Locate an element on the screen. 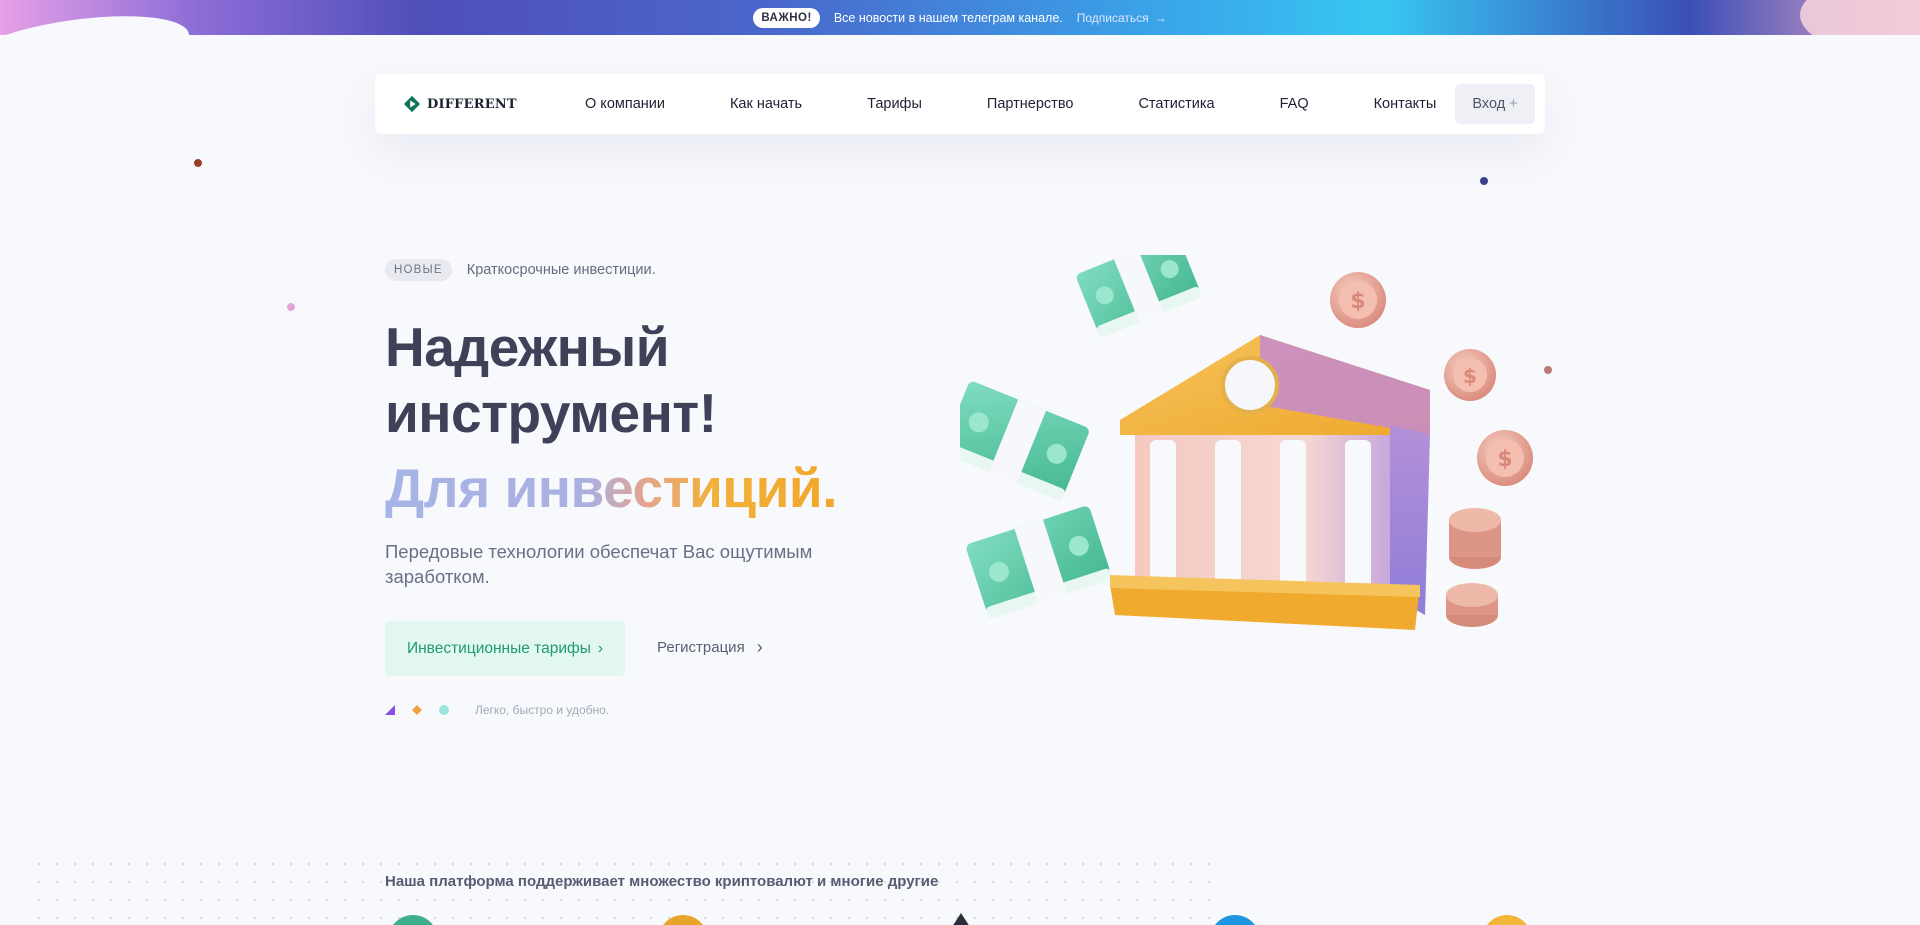  register-link: Регистрация › is located at coordinates (717, 647).